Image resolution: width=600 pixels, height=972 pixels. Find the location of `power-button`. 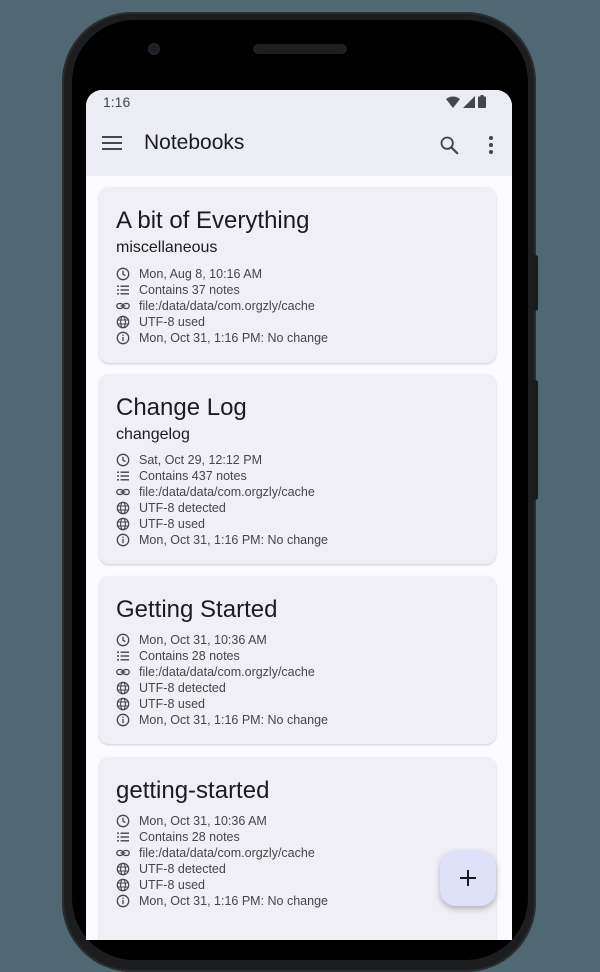

power-button is located at coordinates (535, 440).